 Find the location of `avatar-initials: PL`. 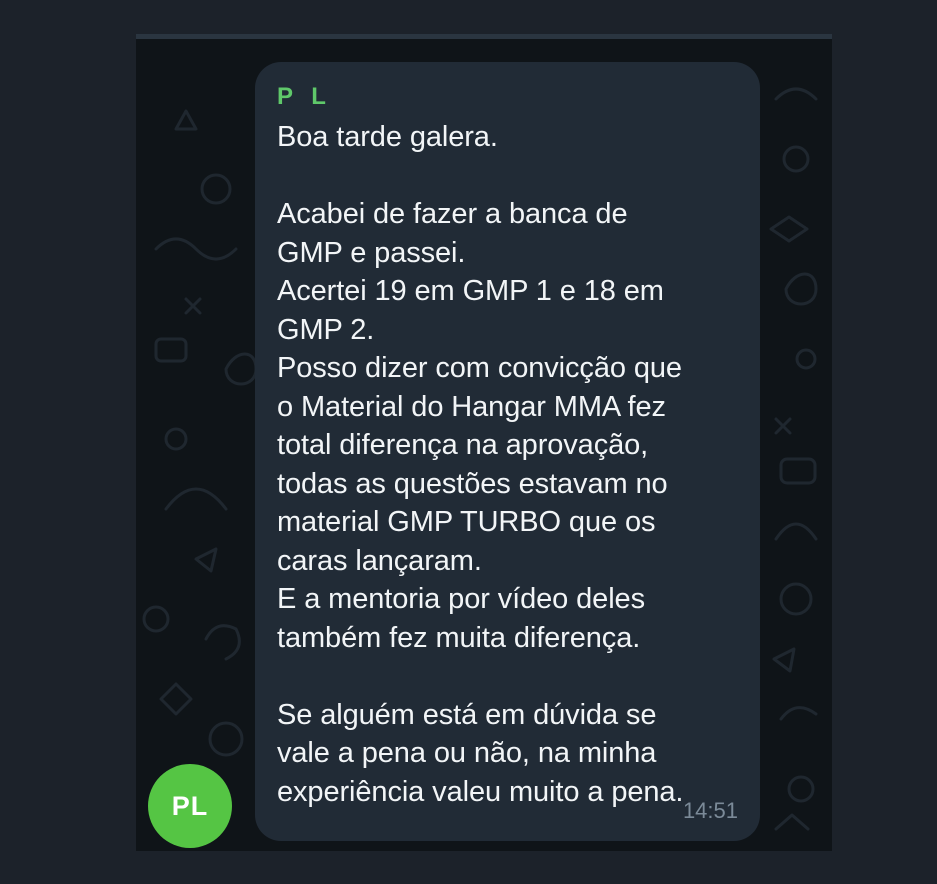

avatar-initials: PL is located at coordinates (190, 805).